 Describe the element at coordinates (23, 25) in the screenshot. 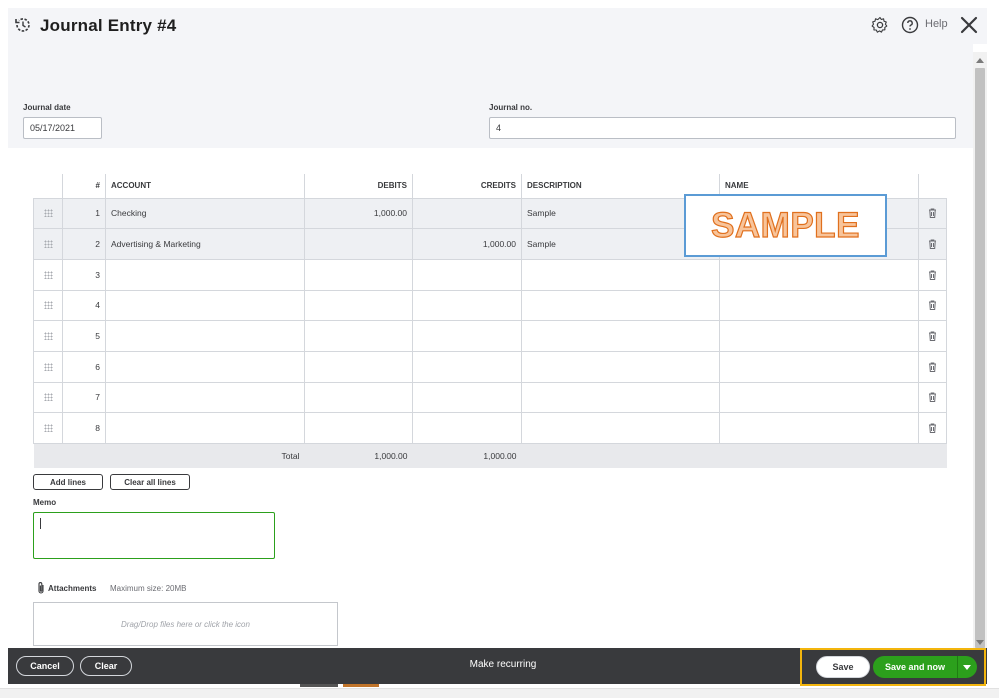

I see `history-icon` at that location.